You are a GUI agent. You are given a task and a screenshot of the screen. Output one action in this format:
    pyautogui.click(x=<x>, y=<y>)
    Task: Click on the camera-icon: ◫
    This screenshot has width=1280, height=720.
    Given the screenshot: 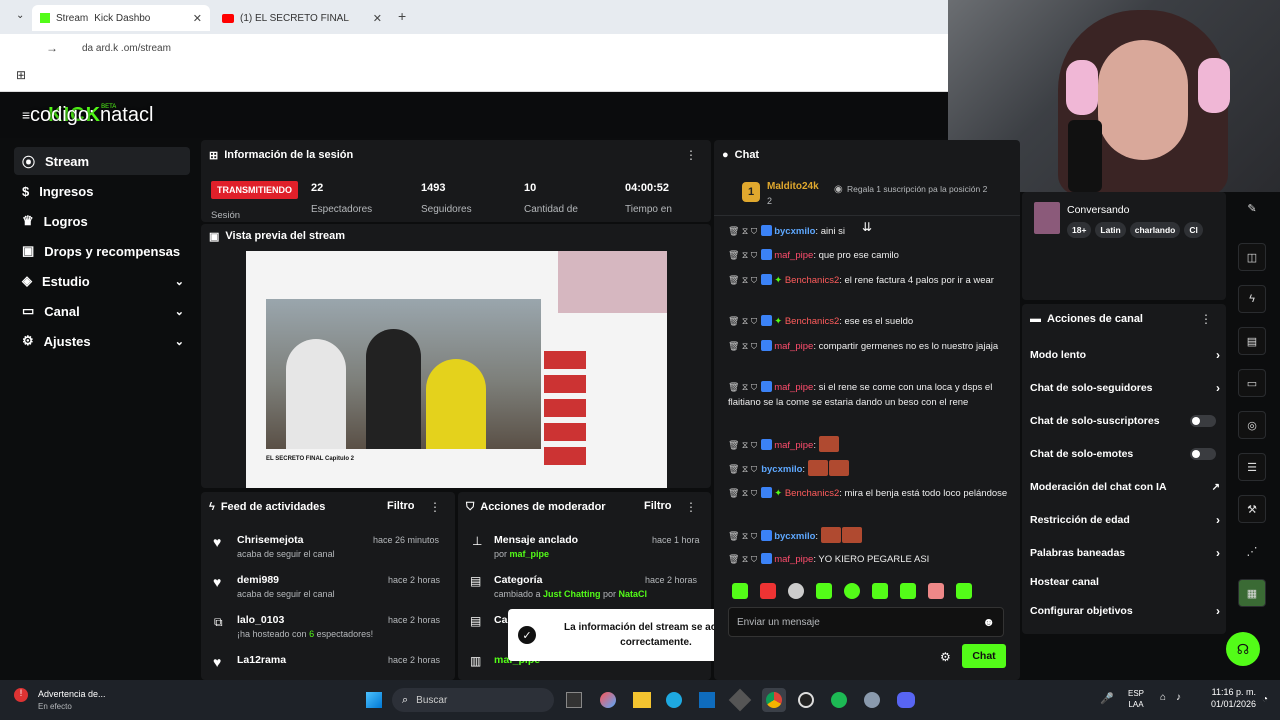 What is the action you would take?
    pyautogui.click(x=1252, y=257)
    